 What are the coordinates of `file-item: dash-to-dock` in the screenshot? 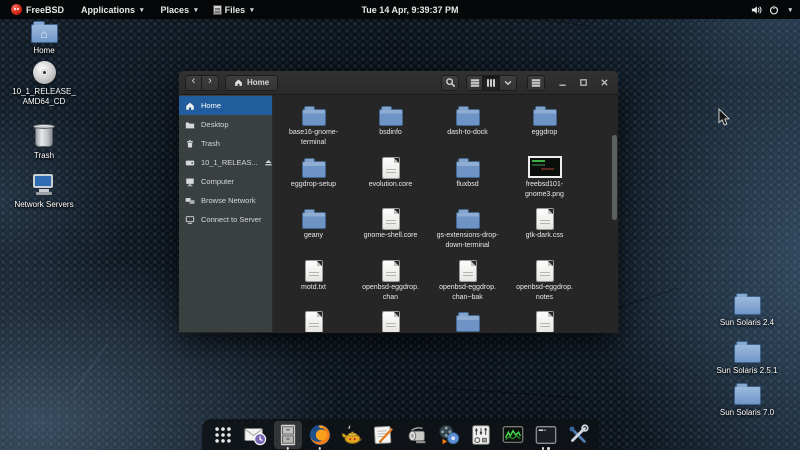 It's located at (467, 125).